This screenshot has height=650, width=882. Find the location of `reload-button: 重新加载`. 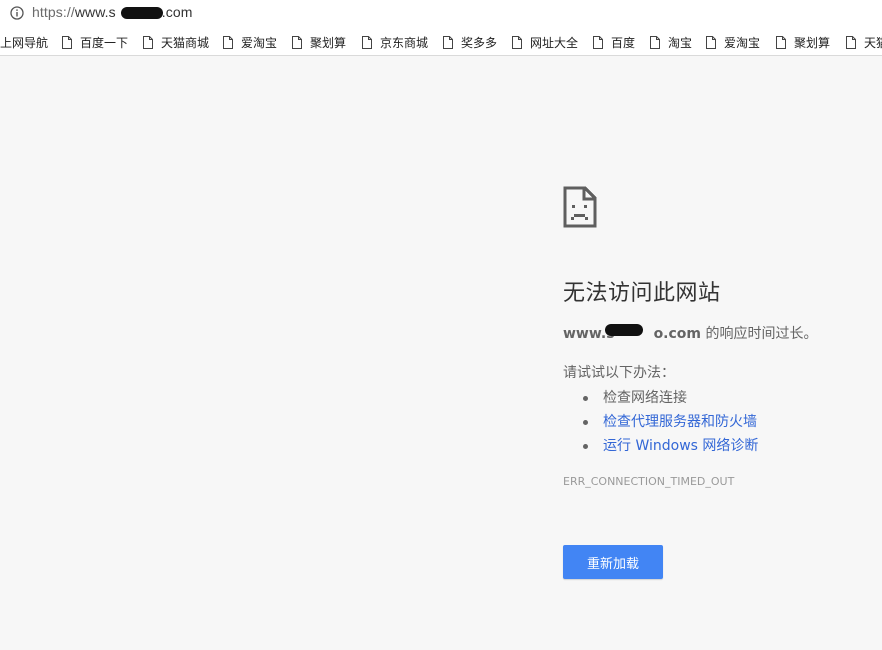

reload-button: 重新加载 is located at coordinates (613, 562).